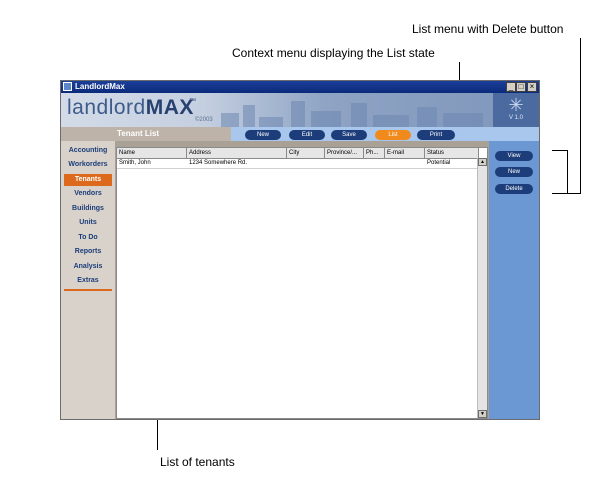 This screenshot has height=500, width=600. I want to click on sidebar-item-extras: Extras, so click(88, 281).